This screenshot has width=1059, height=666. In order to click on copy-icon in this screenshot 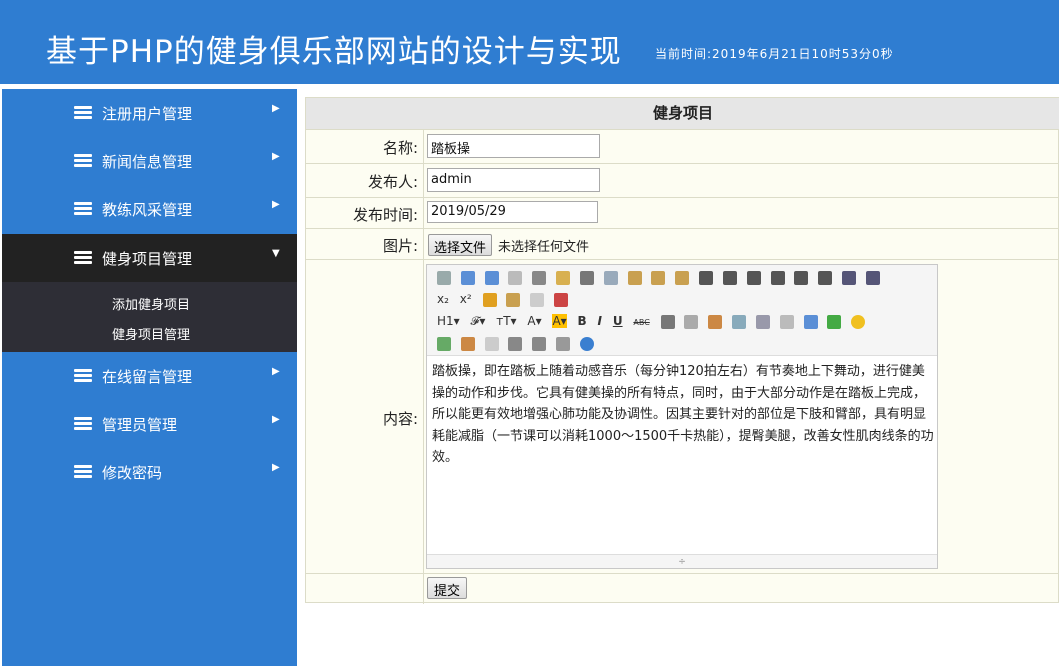, I will do `click(610, 277)`.